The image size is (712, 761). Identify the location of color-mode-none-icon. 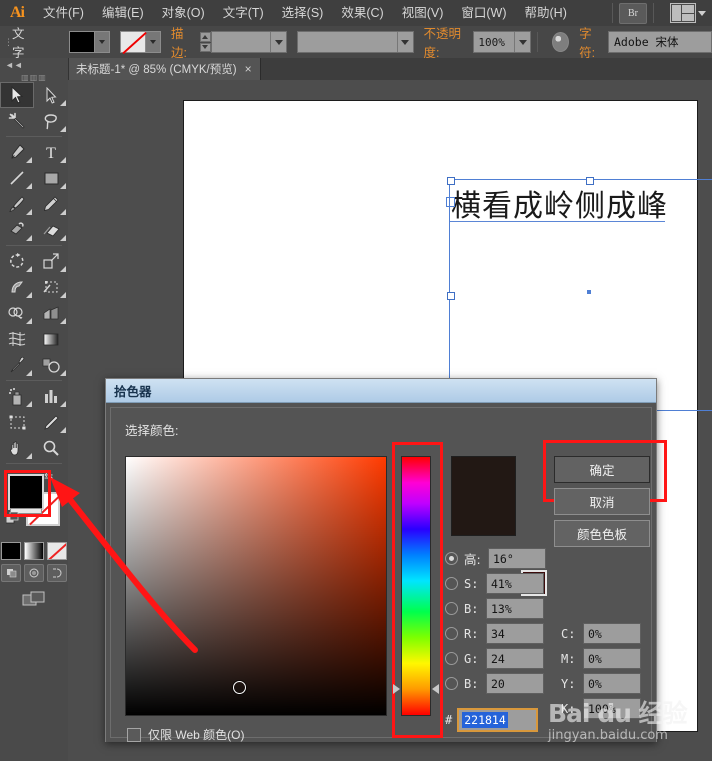
(57, 551).